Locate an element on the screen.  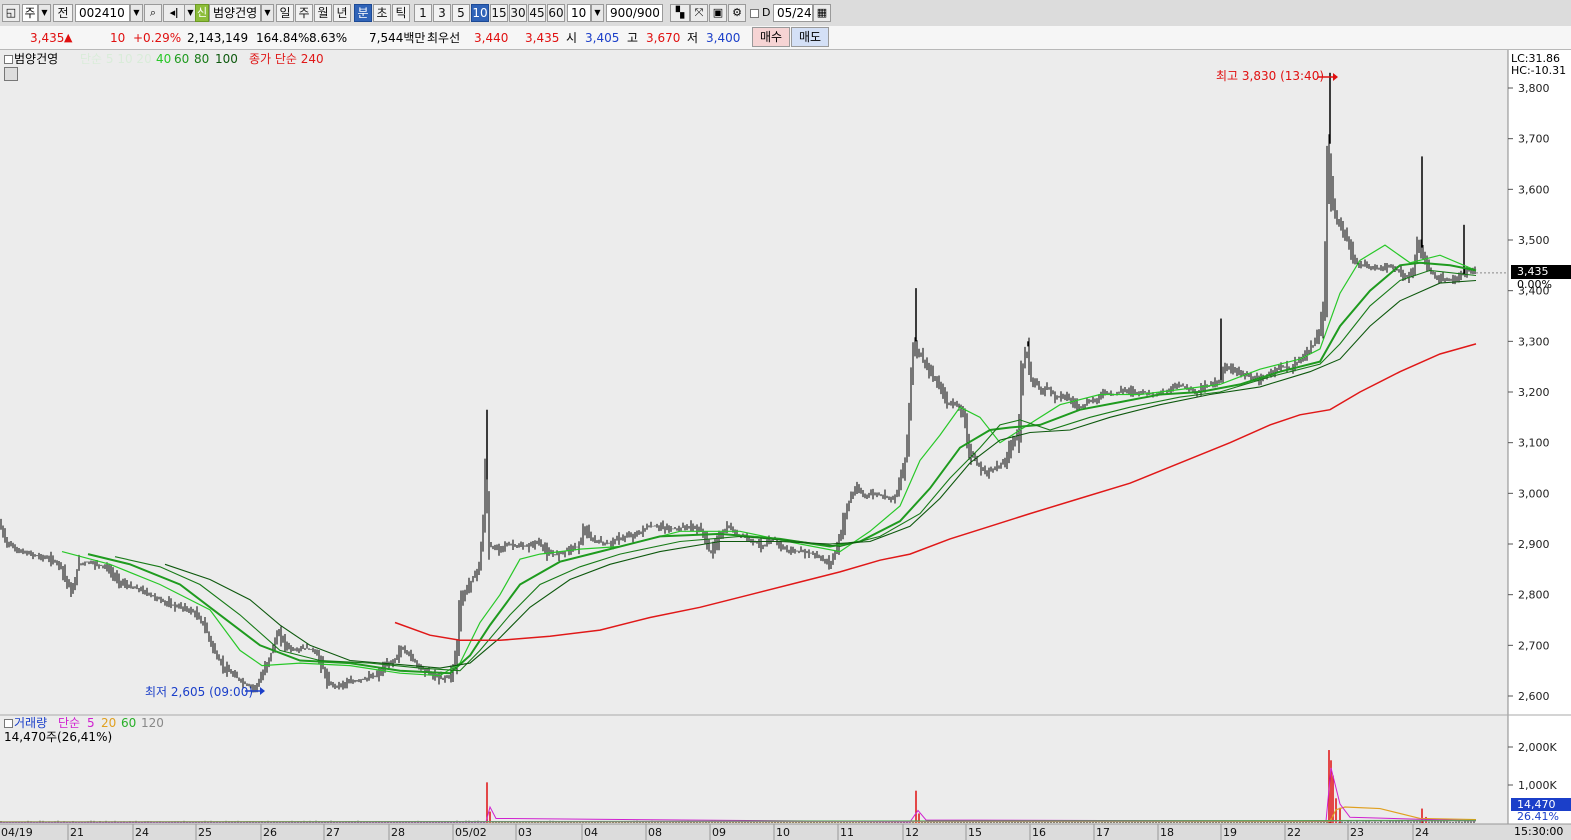
legend-checkbox is located at coordinates (8, 59).